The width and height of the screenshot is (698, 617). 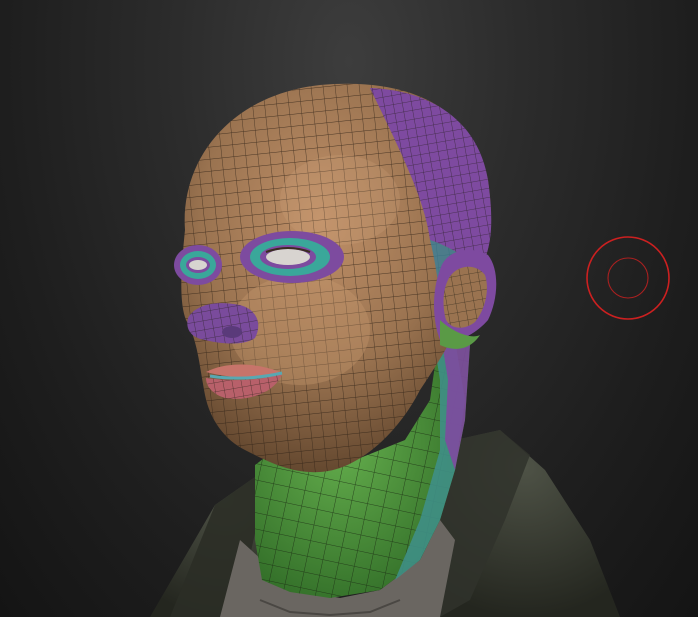 What do you see at coordinates (223, 323) in the screenshot?
I see `nose` at bounding box center [223, 323].